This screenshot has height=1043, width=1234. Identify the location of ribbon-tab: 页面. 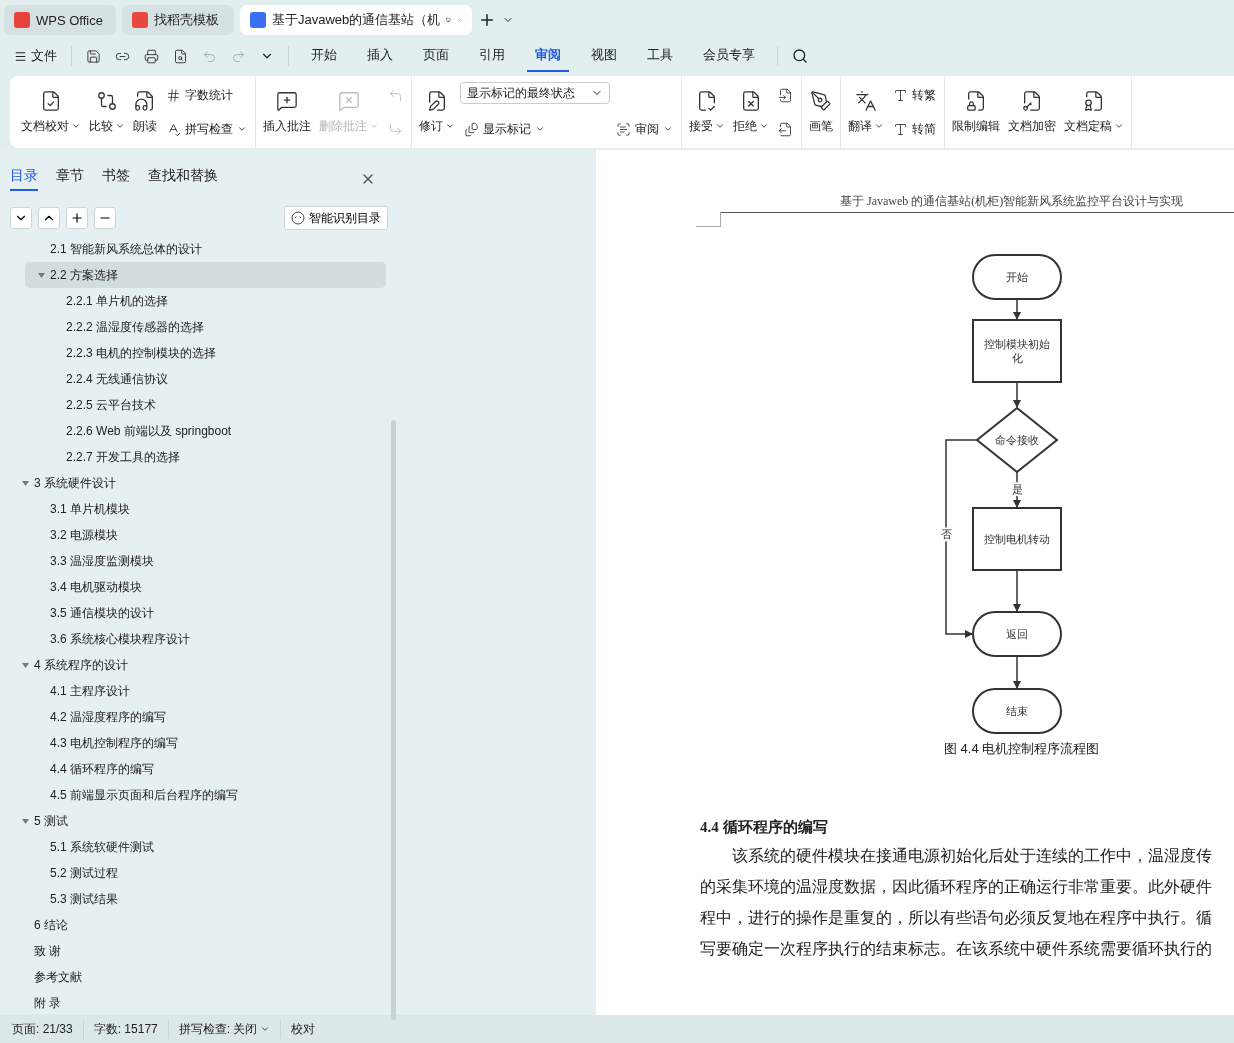
(436, 56).